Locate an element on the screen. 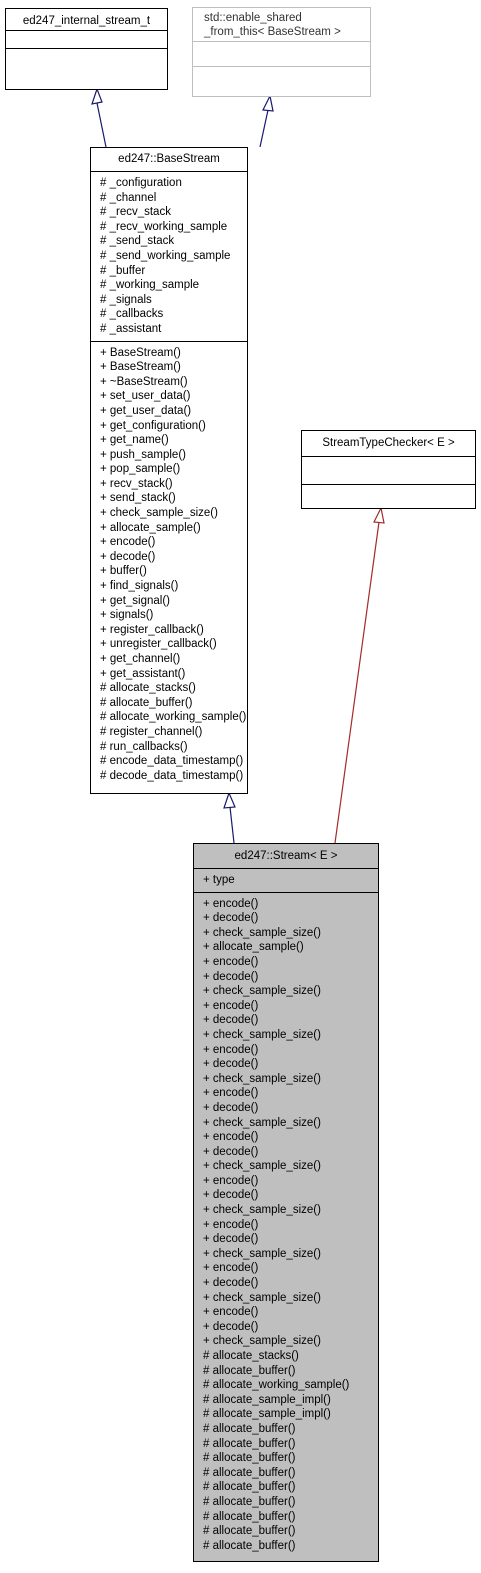 This screenshot has width=481, height=1573. member-row: + set_user_data() is located at coordinates (145, 396).